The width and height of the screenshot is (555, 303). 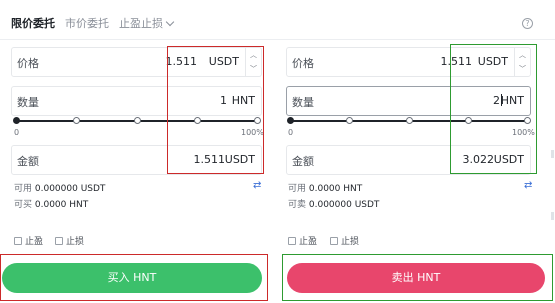 I want to click on order-type-tabs: 限价委托 市价委托 止盈止损, so click(x=97, y=23).